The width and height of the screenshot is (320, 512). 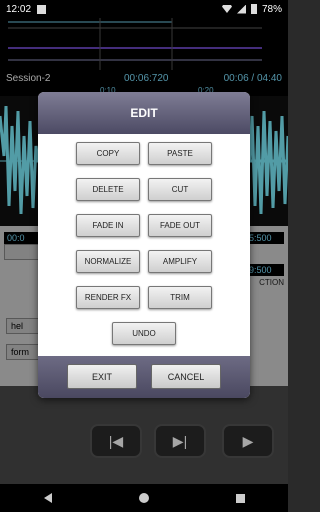 What do you see at coordinates (144, 333) in the screenshot?
I see `undo-button: UNDO` at bounding box center [144, 333].